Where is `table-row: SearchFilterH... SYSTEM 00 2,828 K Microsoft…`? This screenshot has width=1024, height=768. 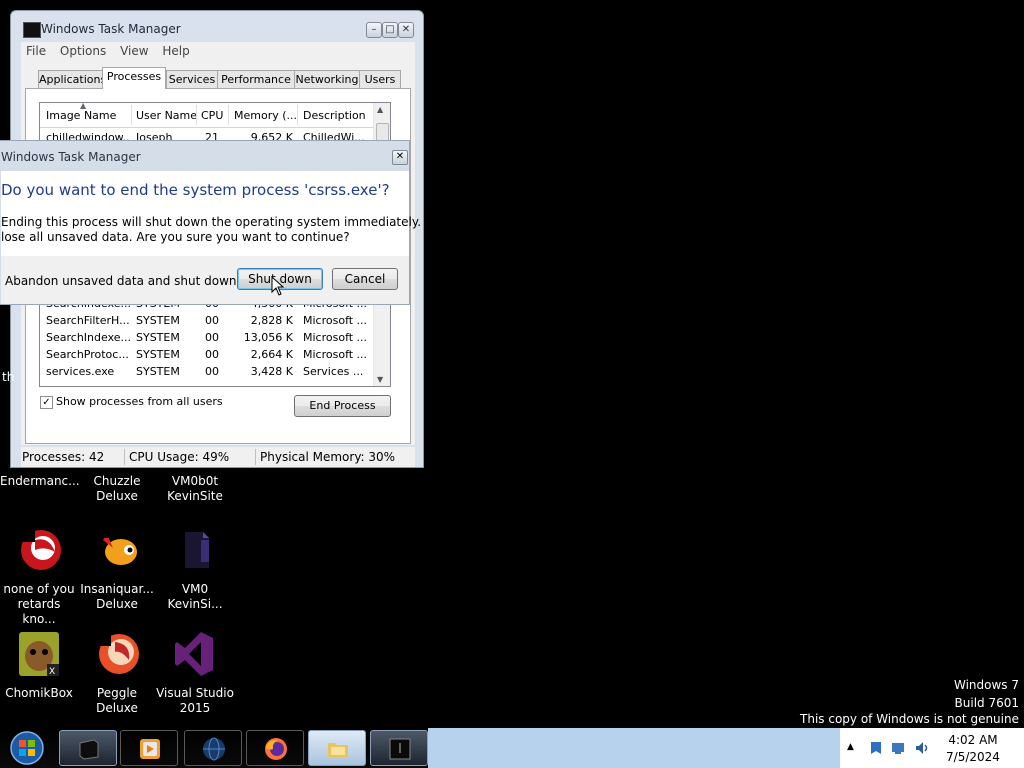 table-row: SearchFilterH... SYSTEM 00 2,828 K Microsoft… is located at coordinates (207, 321).